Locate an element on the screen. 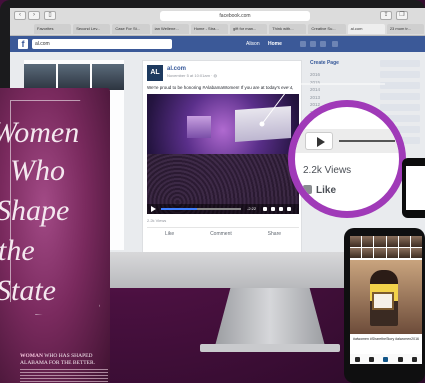 This screenshot has height=383, width=425. video-thumbnail-row is located at coordinates (74, 77).